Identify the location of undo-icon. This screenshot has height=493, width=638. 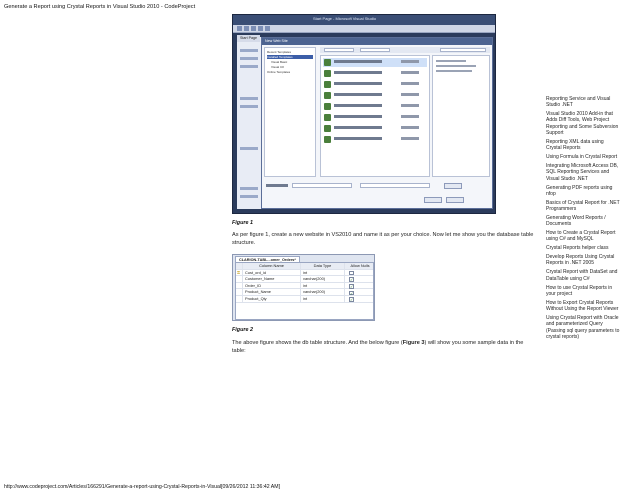
(260, 28).